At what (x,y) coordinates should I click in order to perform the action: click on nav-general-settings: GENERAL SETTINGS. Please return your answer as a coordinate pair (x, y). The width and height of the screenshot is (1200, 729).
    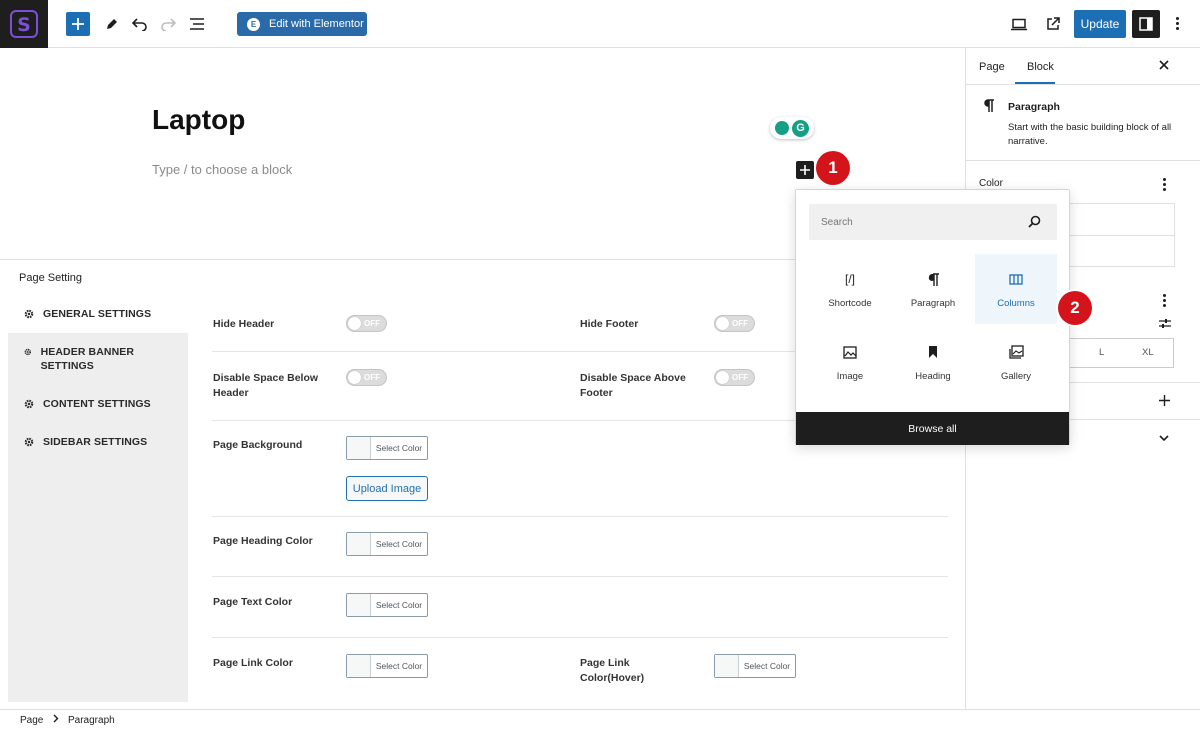
    Looking at the image, I should click on (87, 314).